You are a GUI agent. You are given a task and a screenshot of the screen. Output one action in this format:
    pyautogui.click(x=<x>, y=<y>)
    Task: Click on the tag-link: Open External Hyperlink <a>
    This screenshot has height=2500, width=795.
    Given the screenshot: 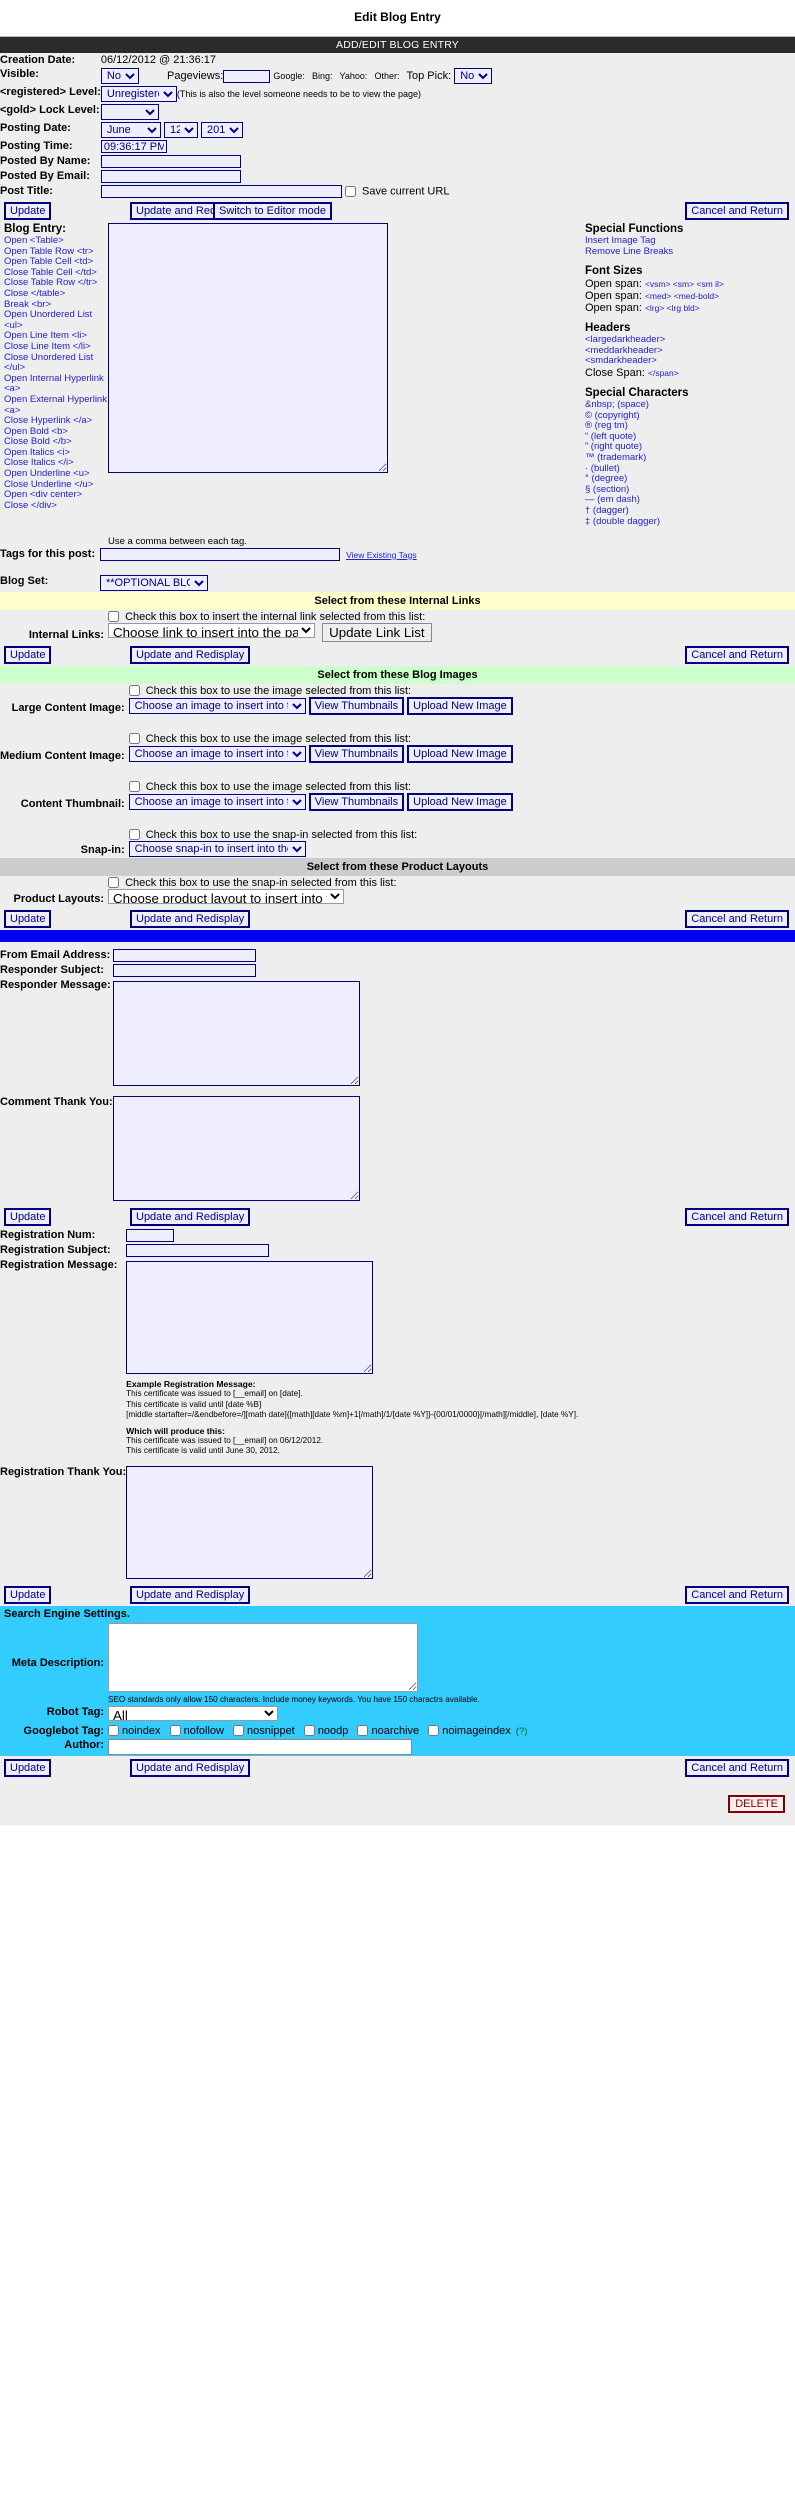 What is the action you would take?
    pyautogui.click(x=56, y=405)
    